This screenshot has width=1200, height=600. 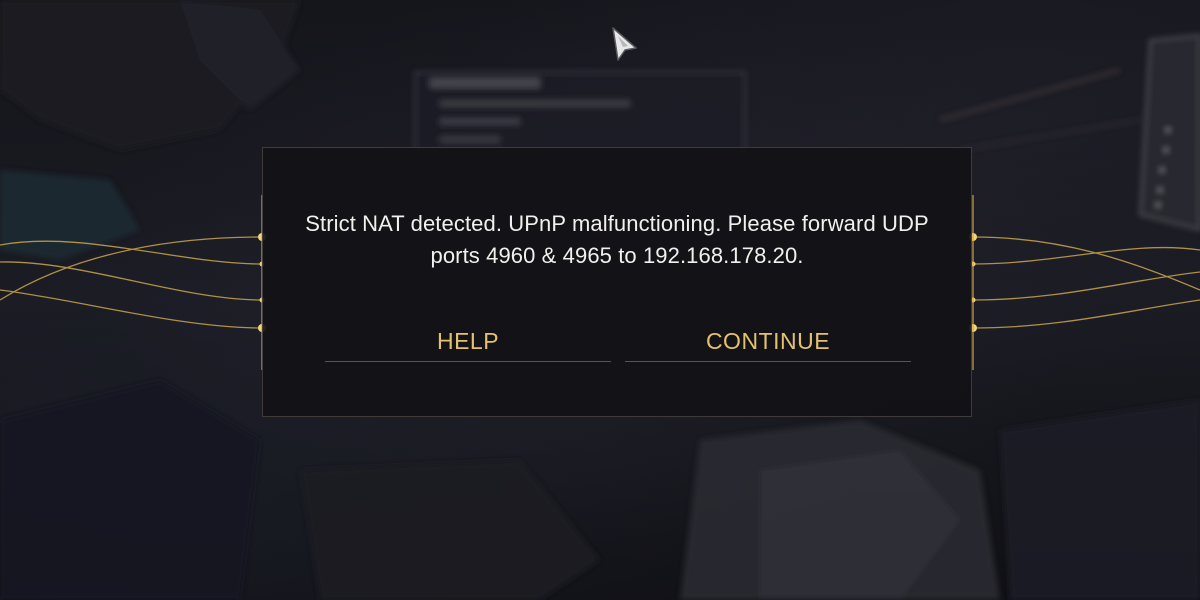 I want to click on pointer-cursor-icon, so click(x=624, y=44).